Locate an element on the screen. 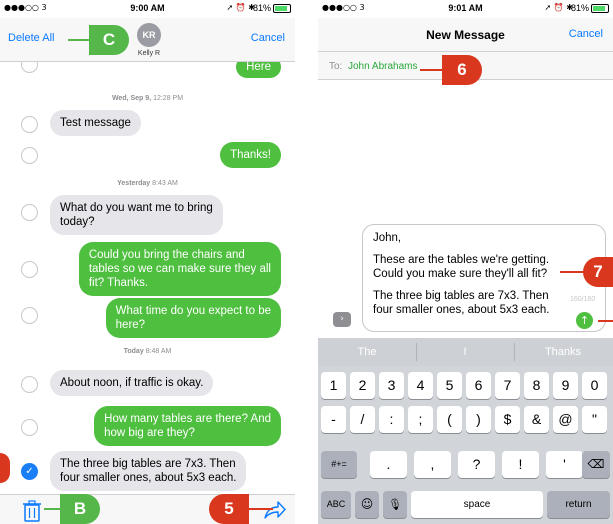  key-4: 4 is located at coordinates (420, 385).